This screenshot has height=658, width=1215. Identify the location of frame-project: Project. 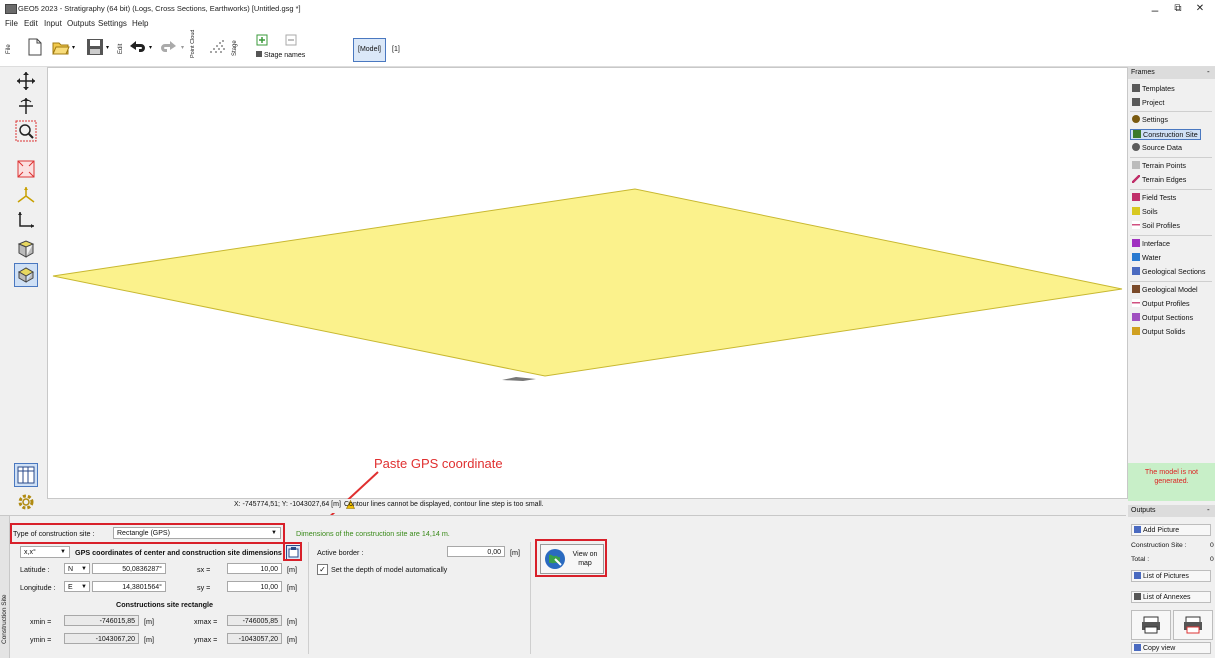
(1148, 102).